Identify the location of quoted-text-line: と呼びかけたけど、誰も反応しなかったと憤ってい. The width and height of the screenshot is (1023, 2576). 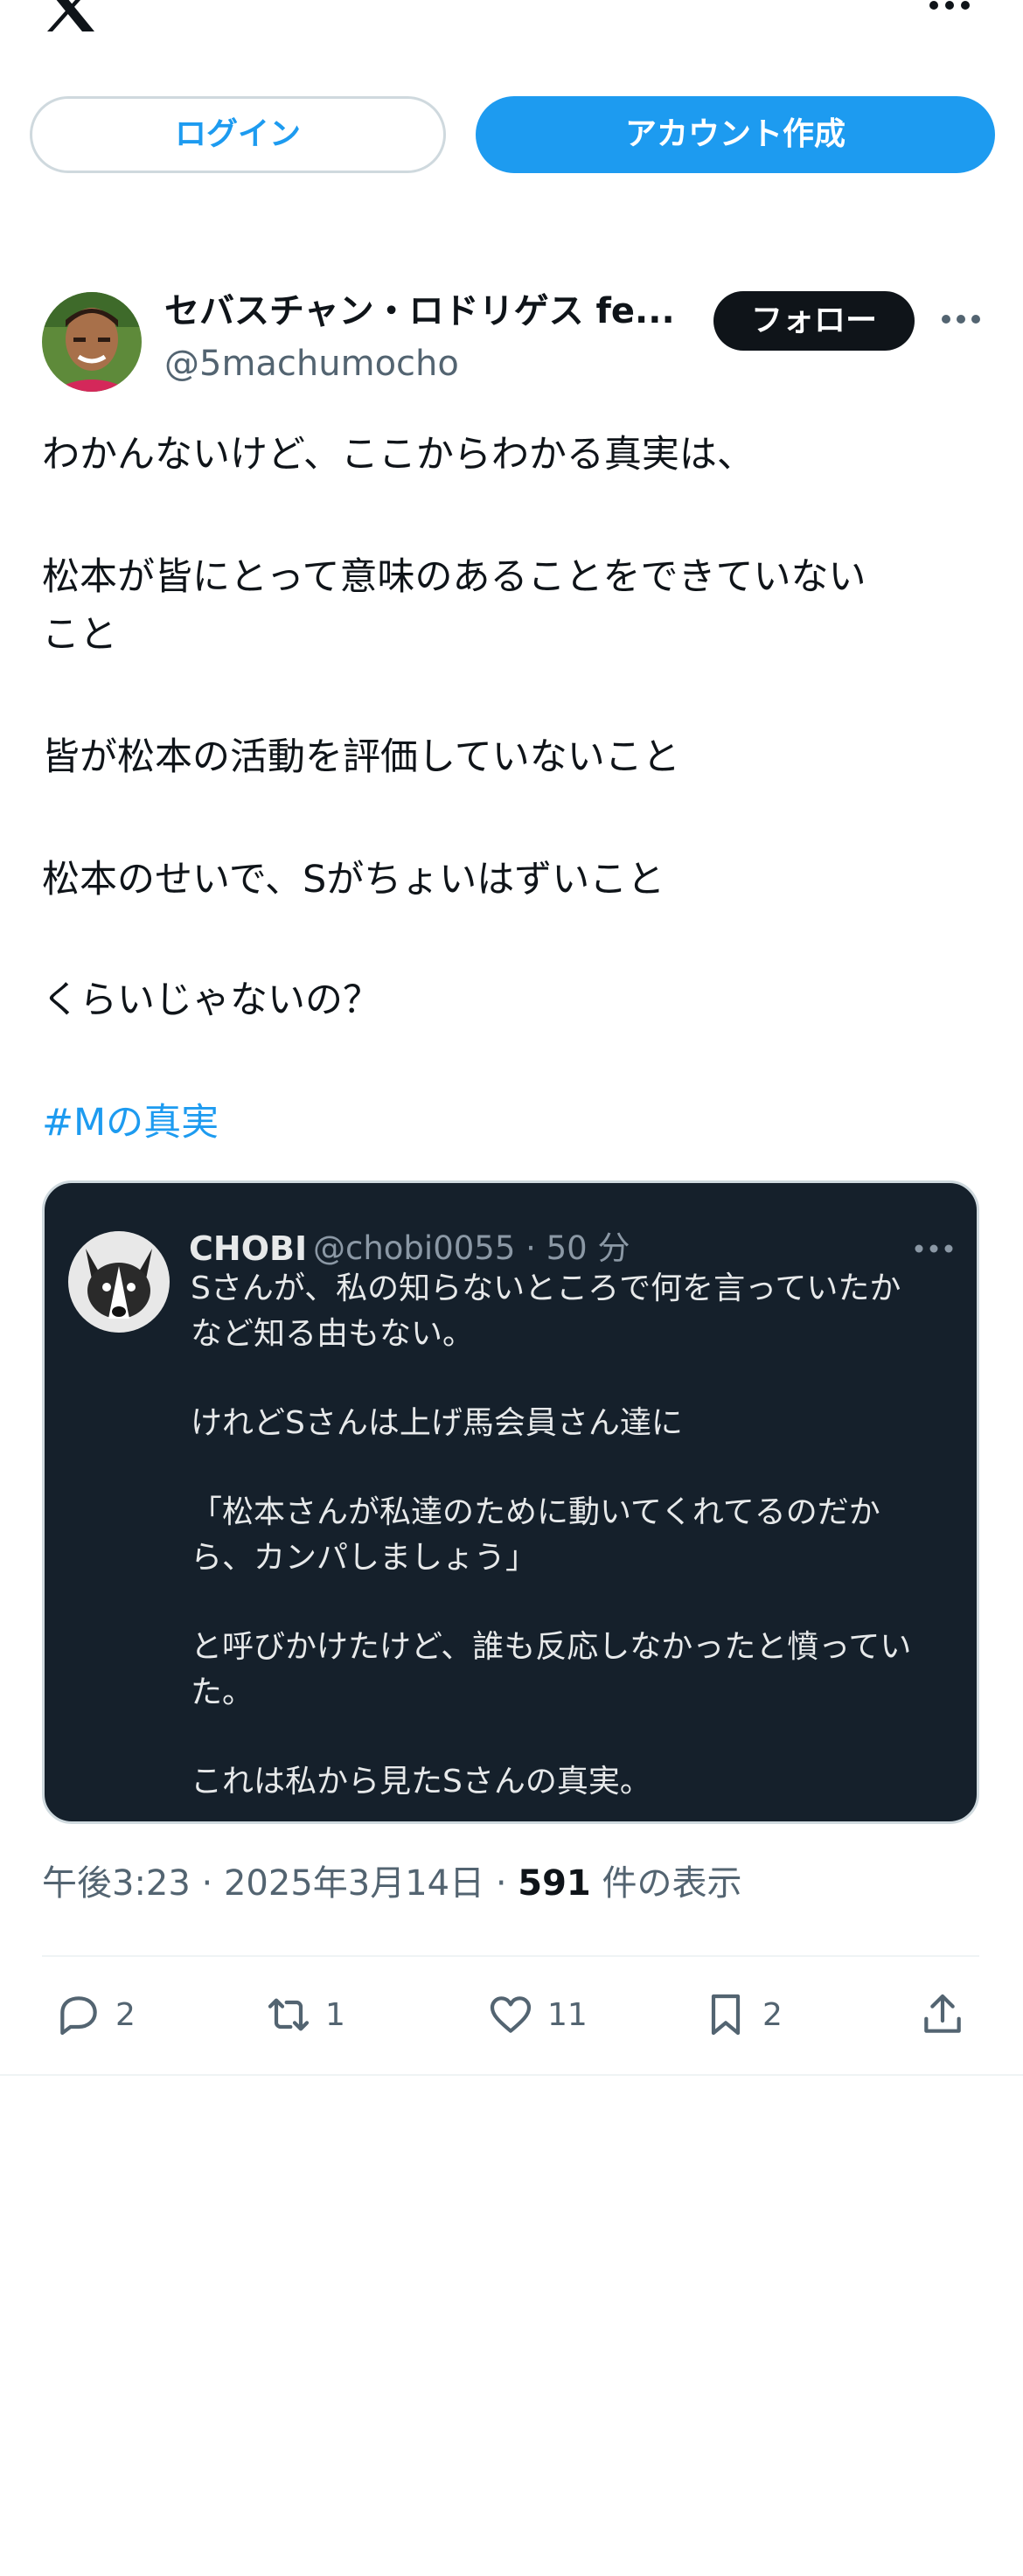
(551, 1647).